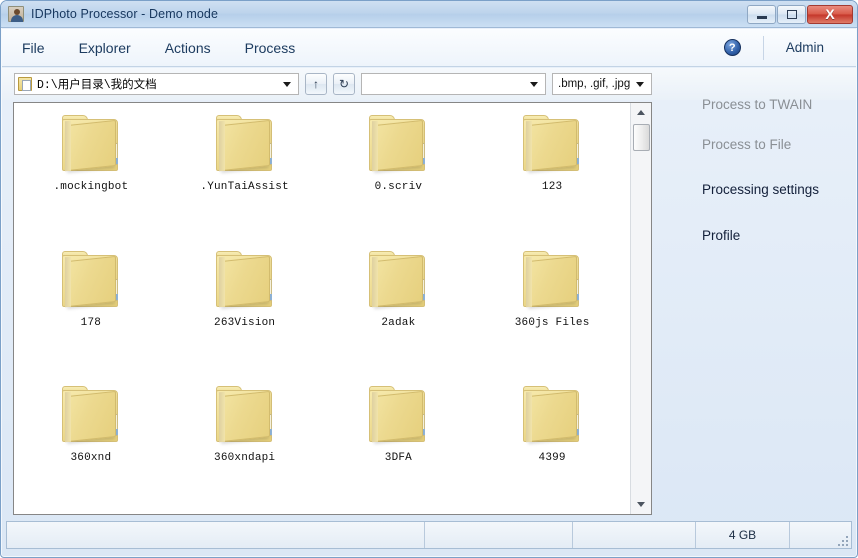 This screenshot has width=858, height=558. I want to click on toolbar: D:\用户目录\我的文档 ↑ ↻ .bmp, .gif, .jpg, so click(429, 84).